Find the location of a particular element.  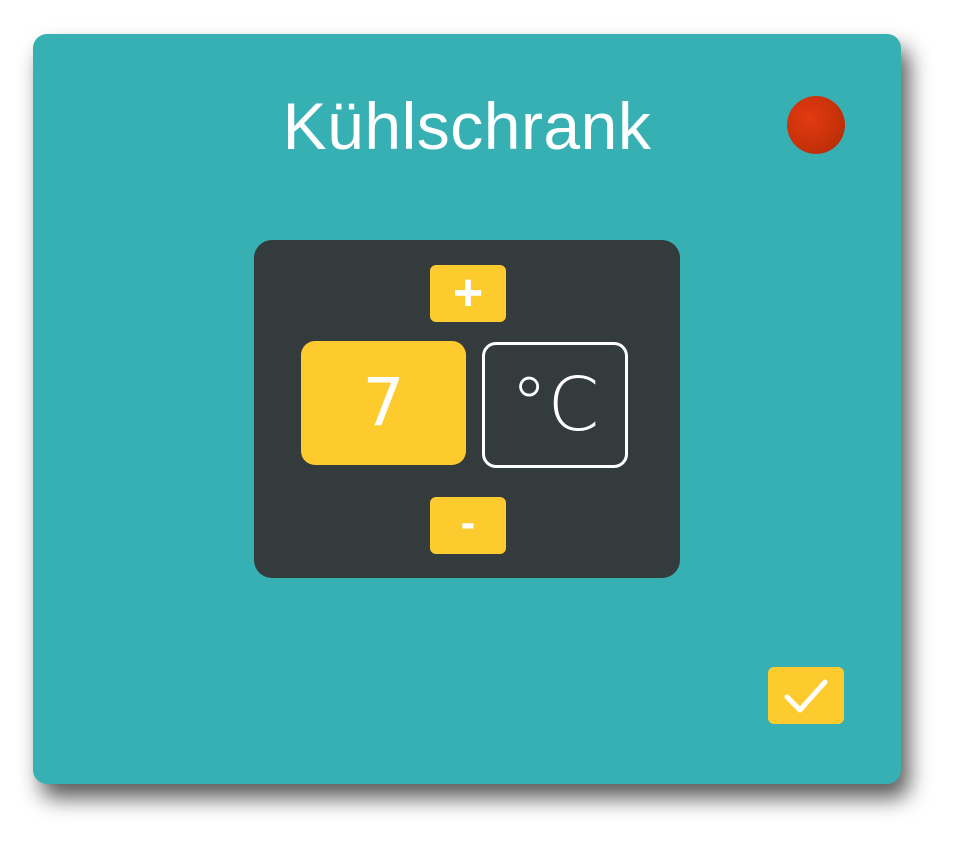

increase-temperature-button: + is located at coordinates (468, 293).